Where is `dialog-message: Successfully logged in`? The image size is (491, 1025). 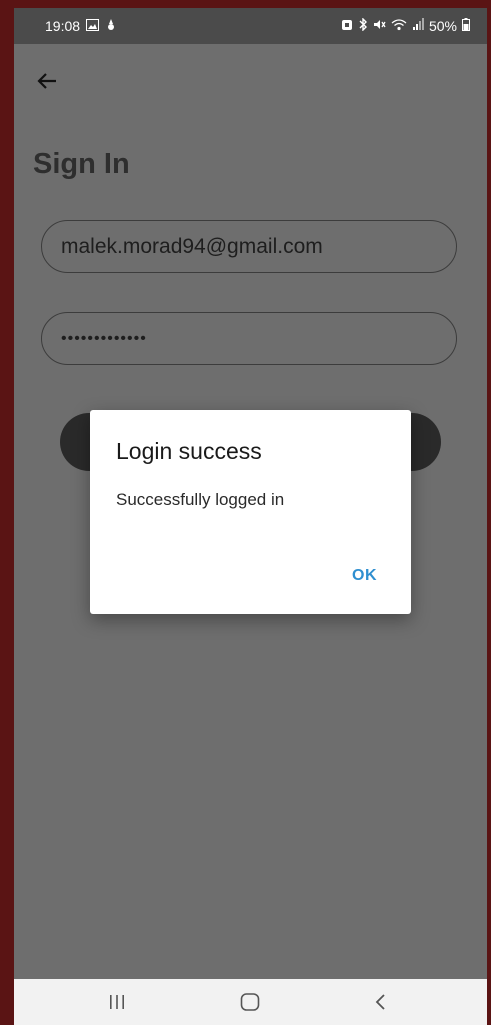 dialog-message: Successfully logged in is located at coordinates (200, 499).